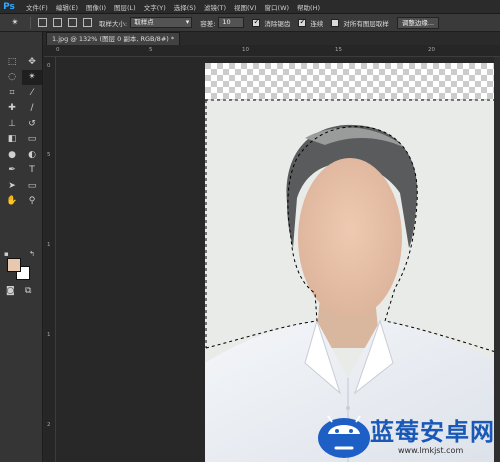 The height and width of the screenshot is (462, 500). Describe the element at coordinates (37, 7) in the screenshot. I see `menu-file: 文件(F)` at that location.